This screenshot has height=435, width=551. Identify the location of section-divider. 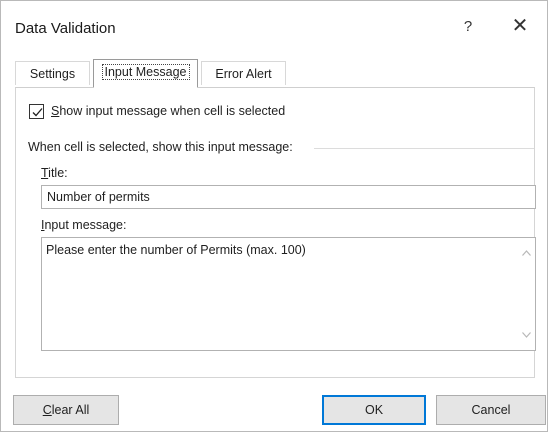
(424, 148).